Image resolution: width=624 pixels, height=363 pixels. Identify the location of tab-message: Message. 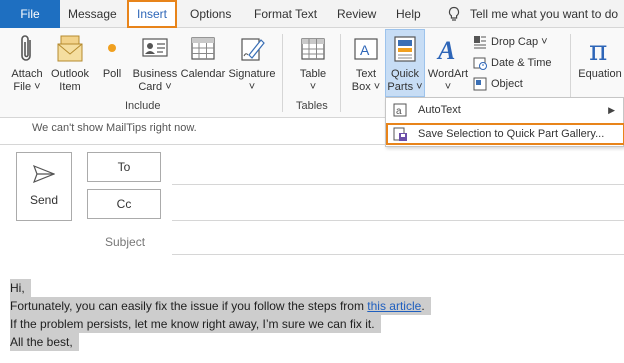
(92, 14).